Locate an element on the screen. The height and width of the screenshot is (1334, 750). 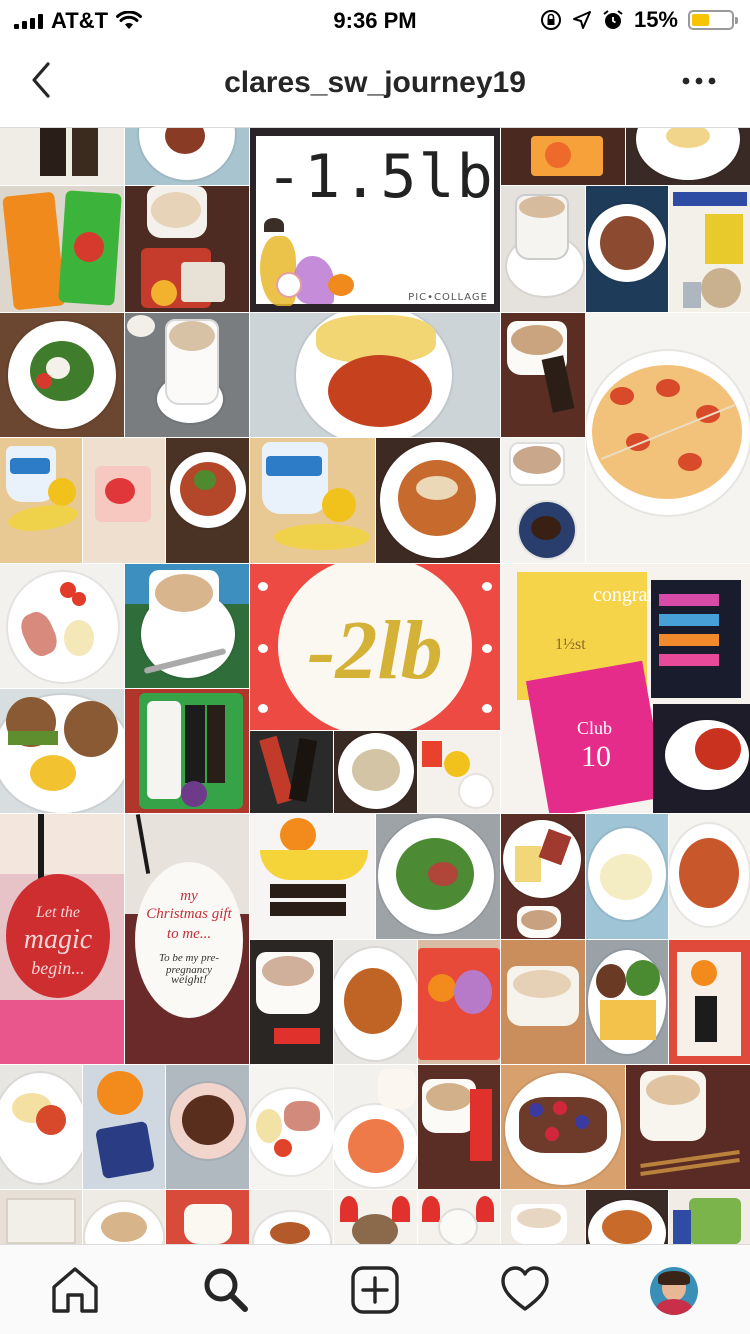
weight-loss-tile: -1.5lb PIC•COLLAGE is located at coordinates (375, 220).